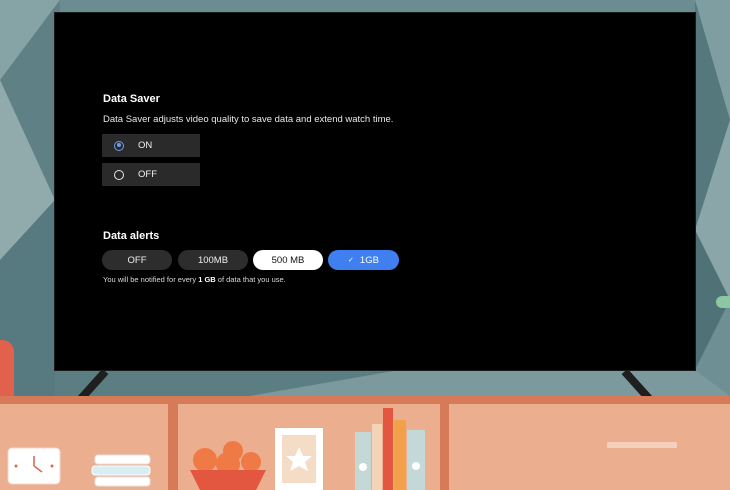 This screenshot has width=730, height=490. What do you see at coordinates (390, 449) in the screenshot?
I see `binders-icon` at bounding box center [390, 449].